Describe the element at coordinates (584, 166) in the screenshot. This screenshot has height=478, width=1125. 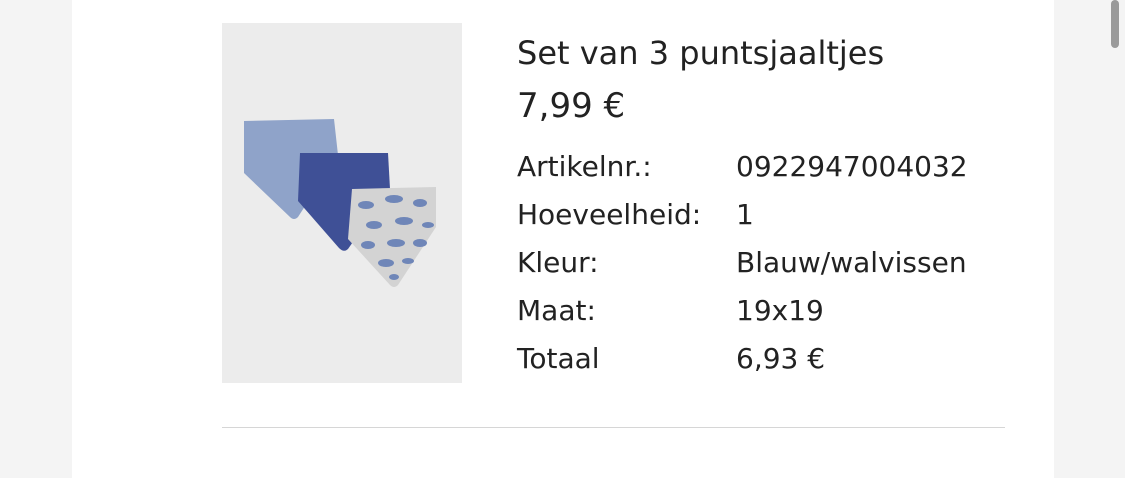
I see `detail-label: Artikelnr.:` at that location.